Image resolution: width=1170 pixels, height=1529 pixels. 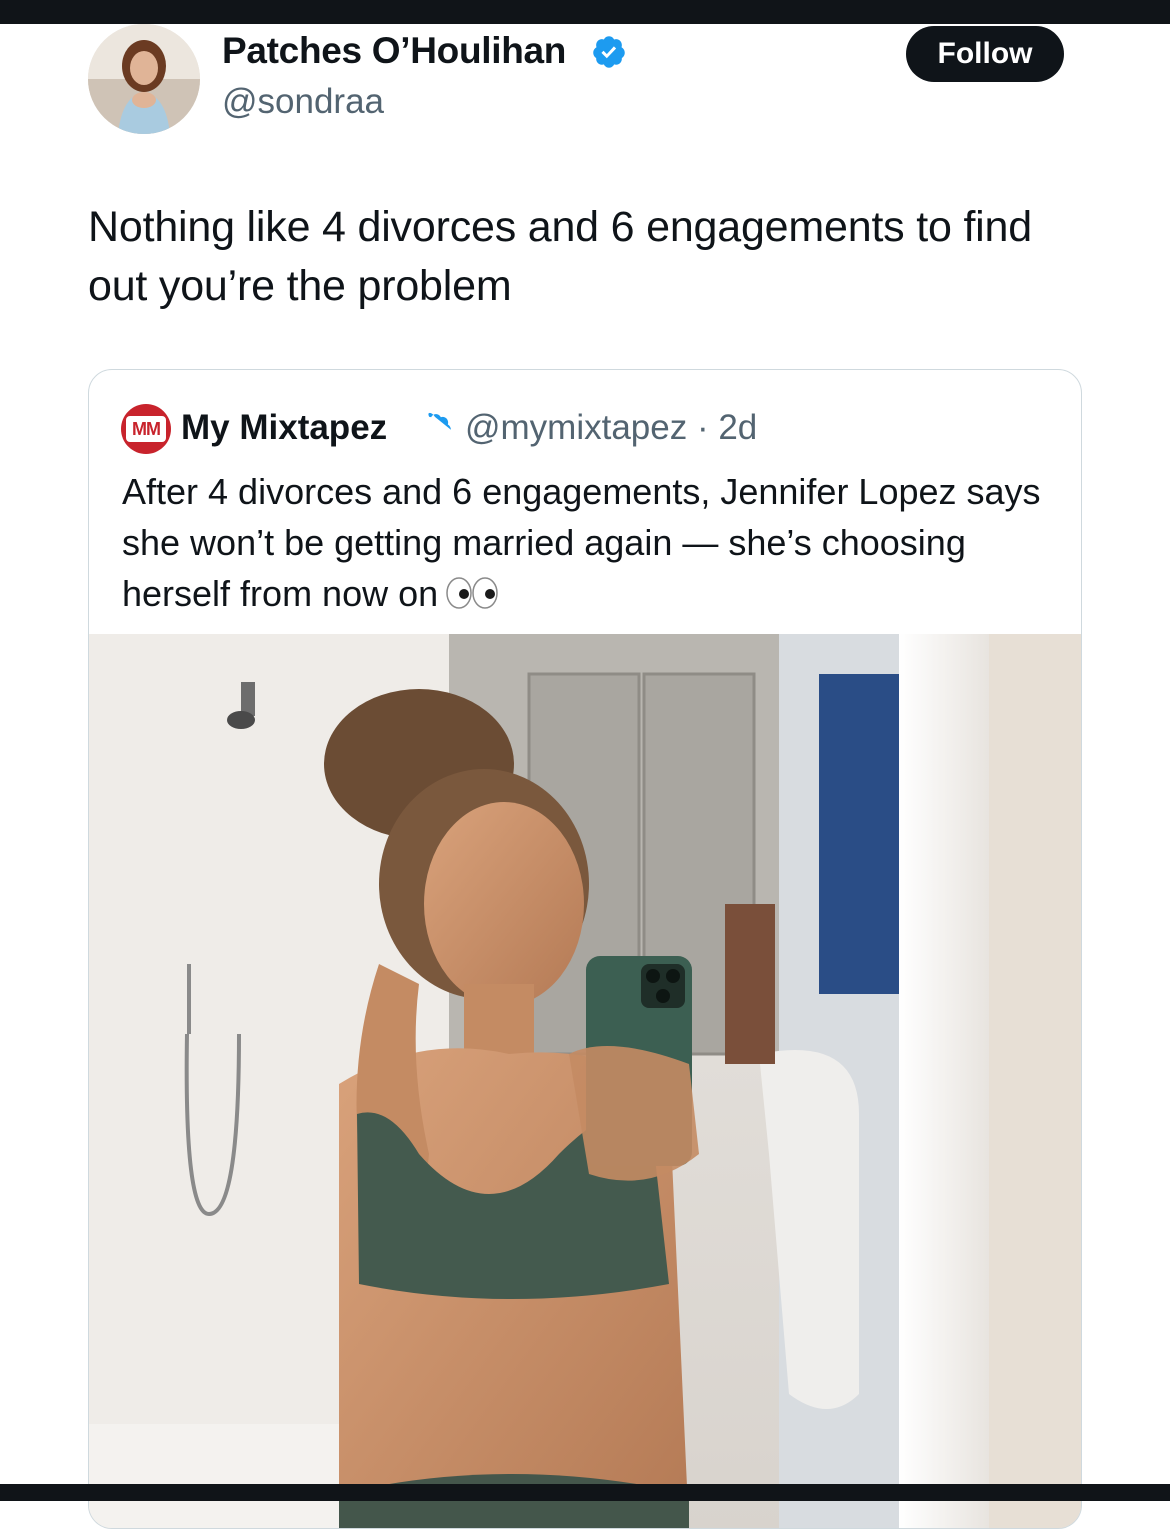 I want to click on quoted-avatar-logo: MM, so click(x=146, y=429).